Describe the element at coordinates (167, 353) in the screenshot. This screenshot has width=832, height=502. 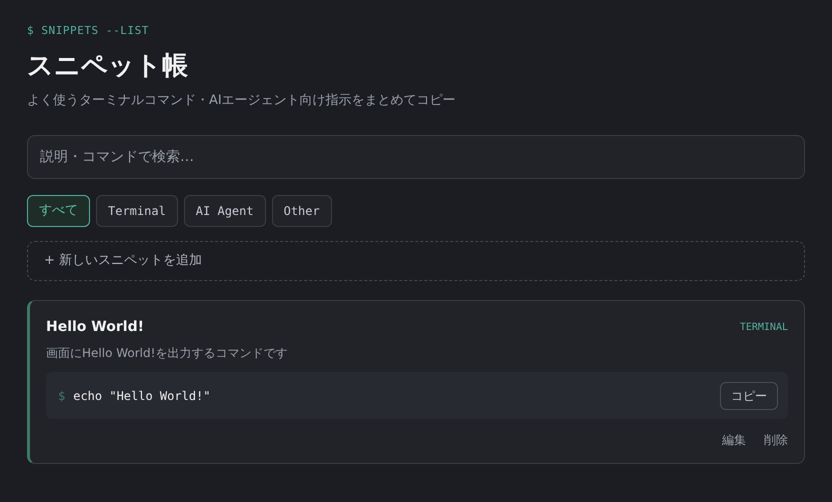
I see `snippet-description: 画面にHello World!を出力するコマンドです` at that location.